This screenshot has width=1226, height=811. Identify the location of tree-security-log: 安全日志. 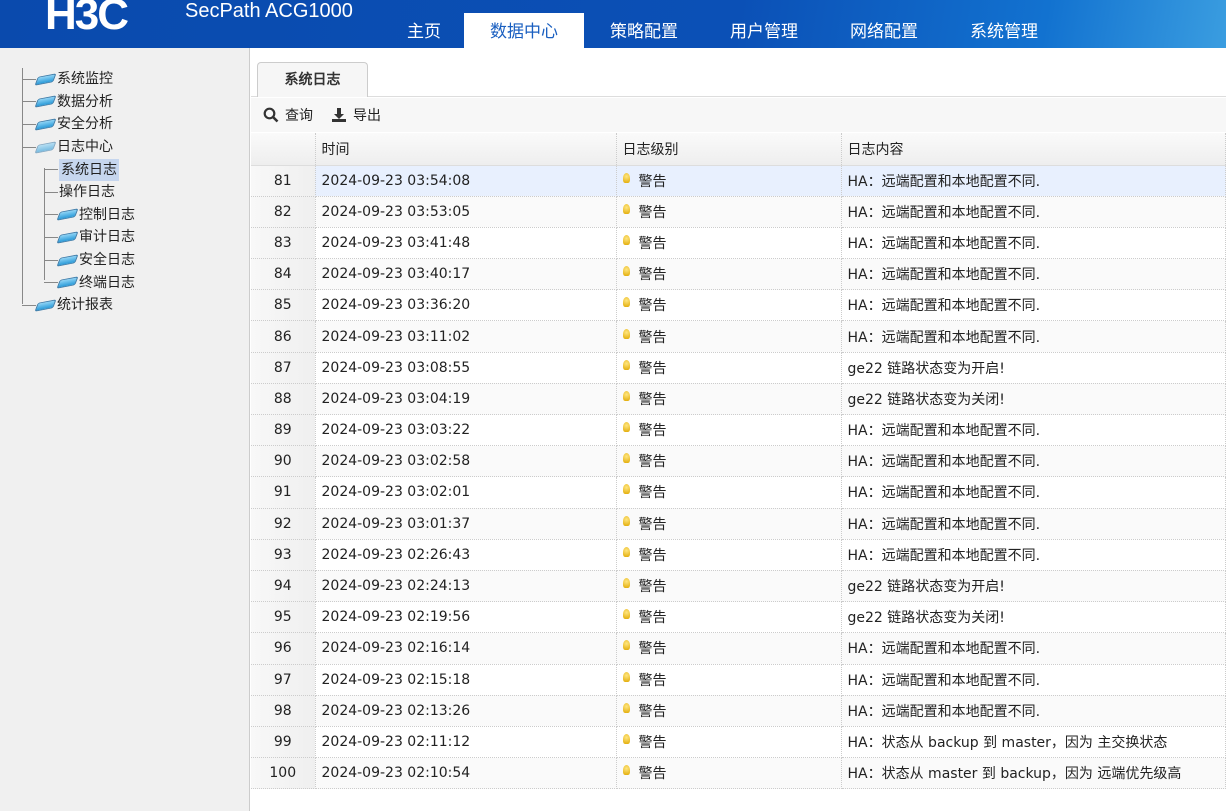
(78, 260).